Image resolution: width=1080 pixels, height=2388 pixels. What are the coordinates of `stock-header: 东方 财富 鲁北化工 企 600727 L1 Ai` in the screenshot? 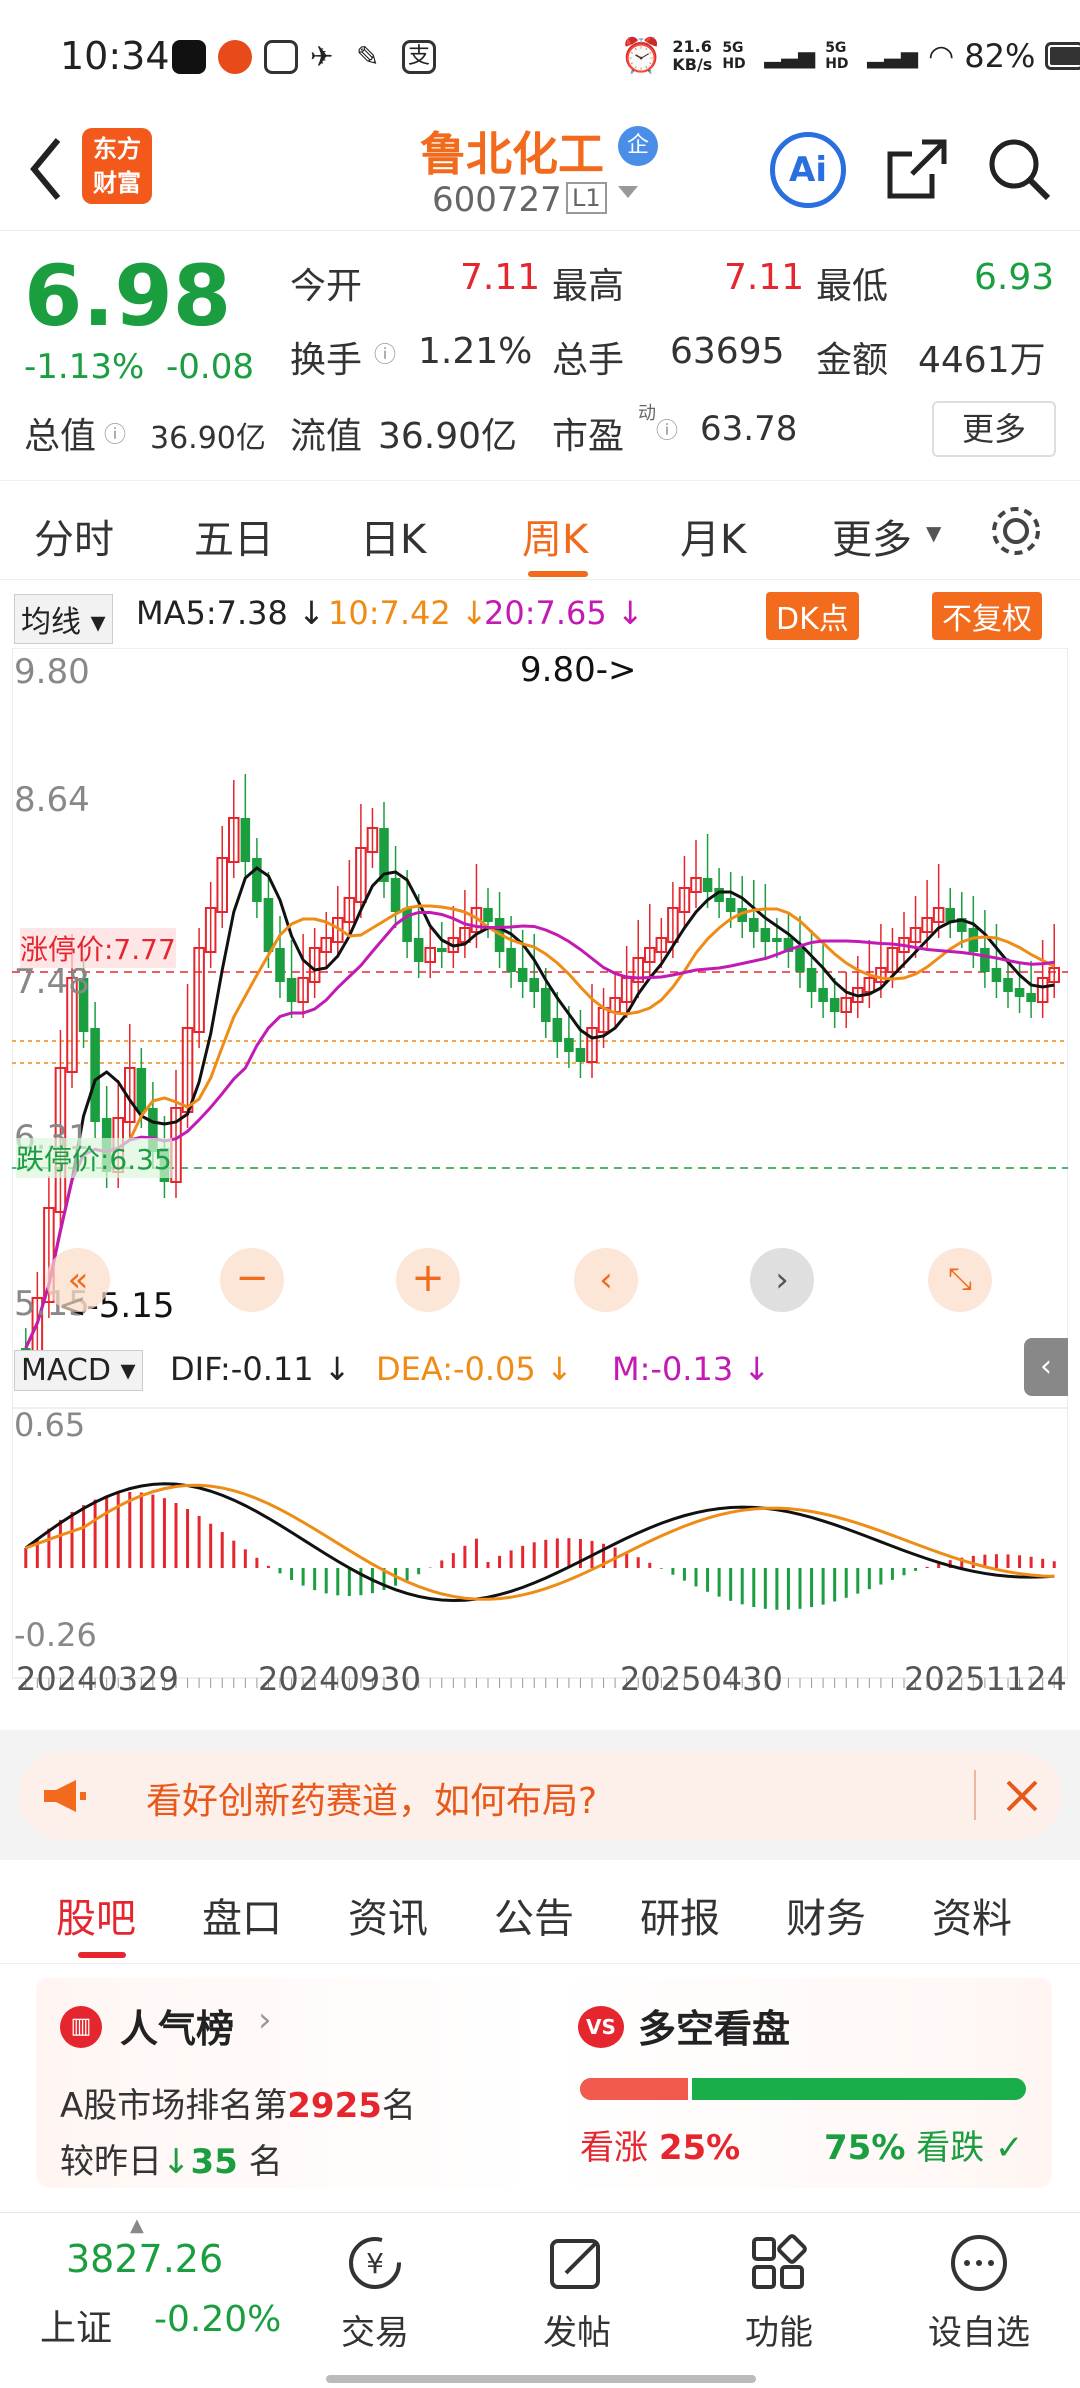 It's located at (540, 174).